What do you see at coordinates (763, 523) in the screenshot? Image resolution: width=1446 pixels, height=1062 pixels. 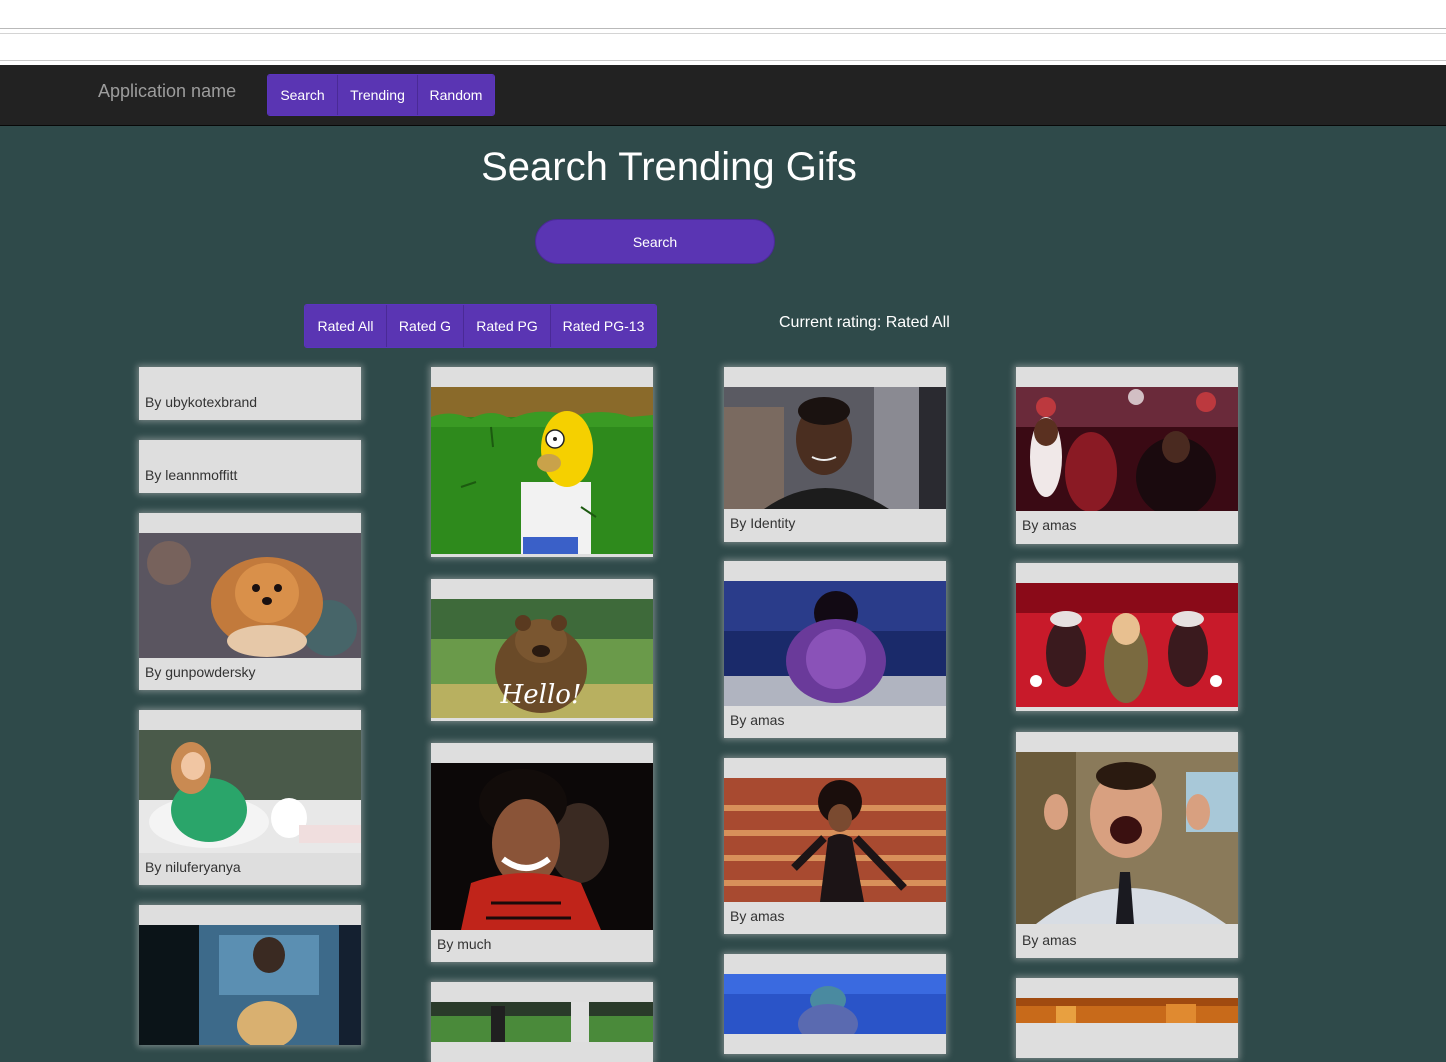 I see `gif-author: By Identity` at bounding box center [763, 523].